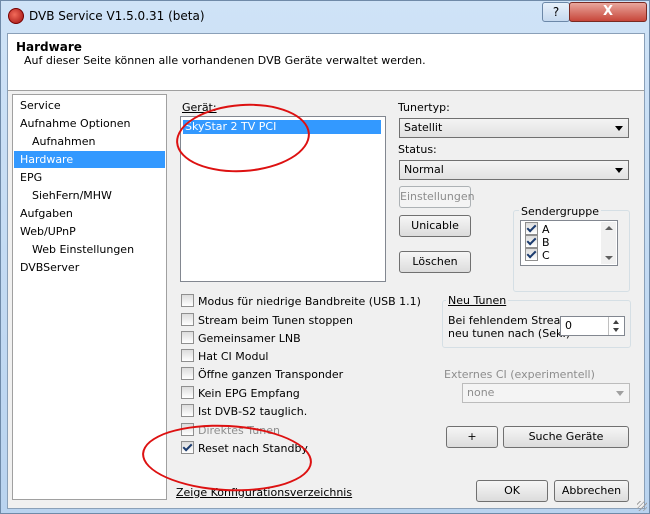  I want to click on decrement-icon, so click(616, 330).